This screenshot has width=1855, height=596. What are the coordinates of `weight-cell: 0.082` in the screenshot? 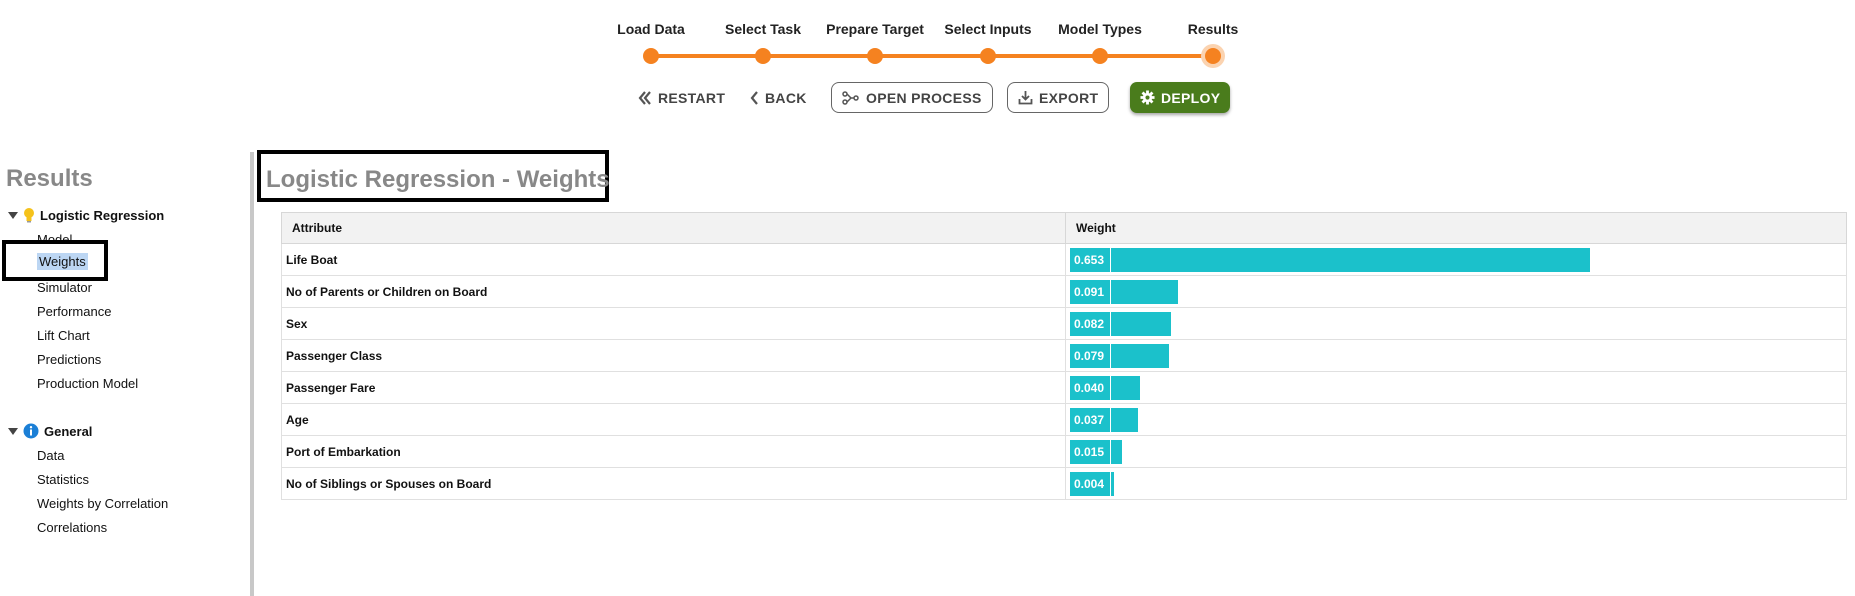 It's located at (1456, 323).